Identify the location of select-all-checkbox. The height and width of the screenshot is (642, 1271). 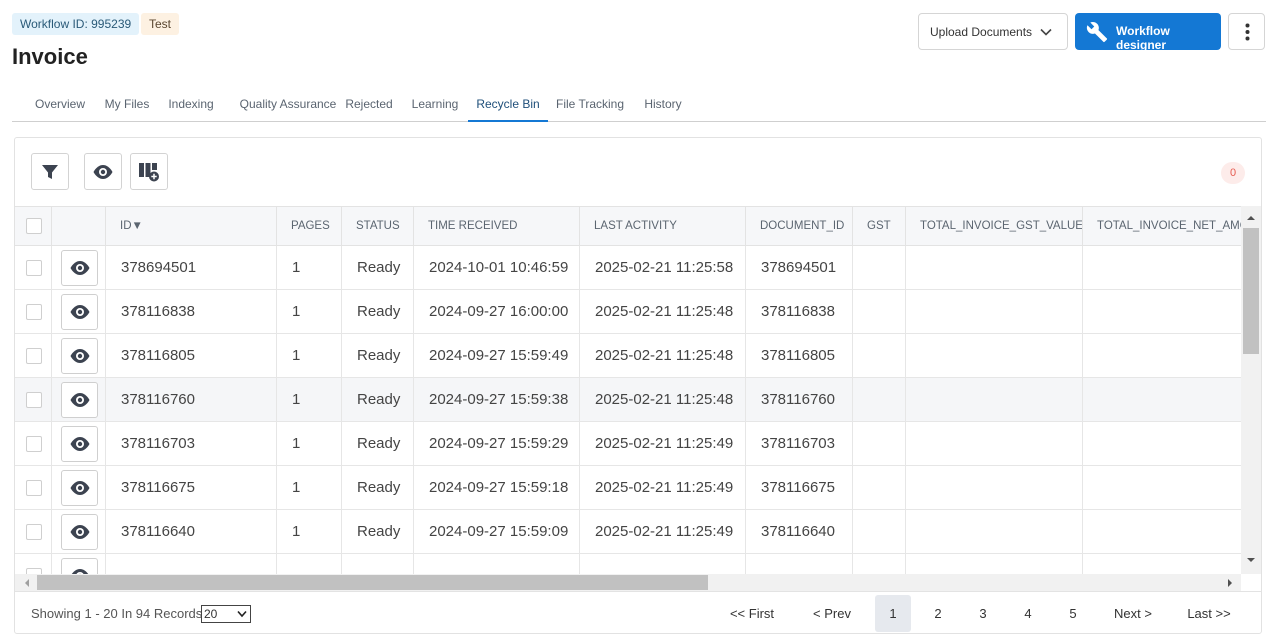
(34, 226).